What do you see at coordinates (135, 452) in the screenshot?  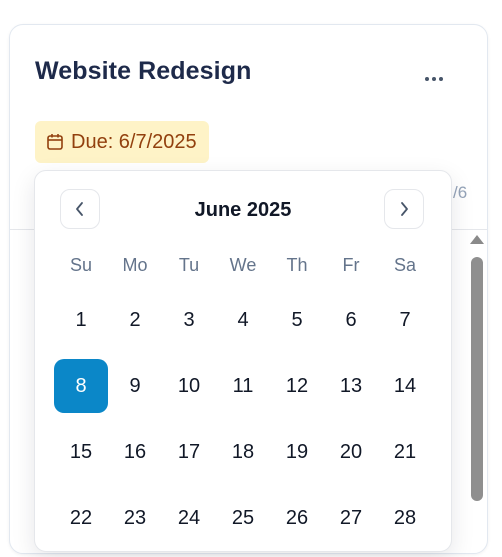 I see `day-cell: 16` at bounding box center [135, 452].